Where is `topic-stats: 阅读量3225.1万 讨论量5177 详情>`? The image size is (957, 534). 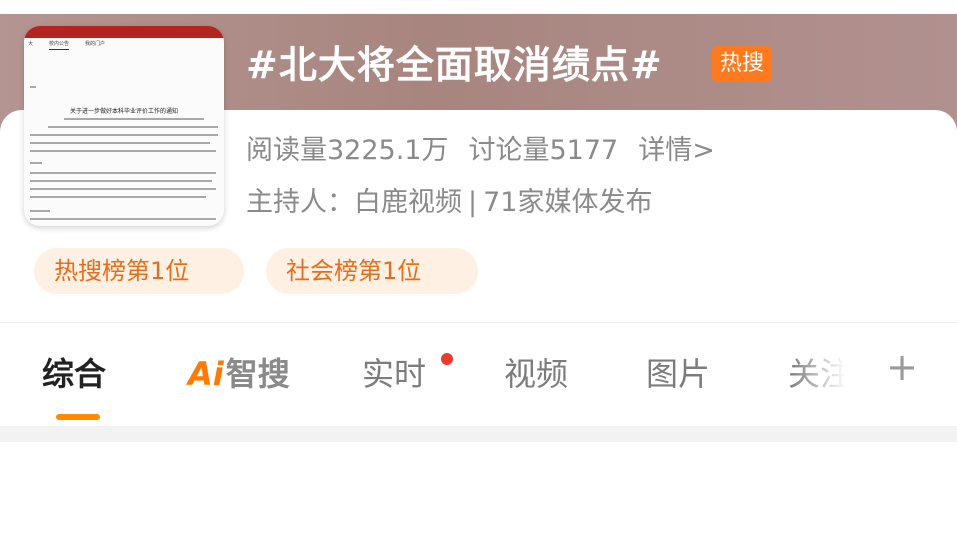 topic-stats: 阅读量3225.1万 讨论量5177 详情> is located at coordinates (480, 151).